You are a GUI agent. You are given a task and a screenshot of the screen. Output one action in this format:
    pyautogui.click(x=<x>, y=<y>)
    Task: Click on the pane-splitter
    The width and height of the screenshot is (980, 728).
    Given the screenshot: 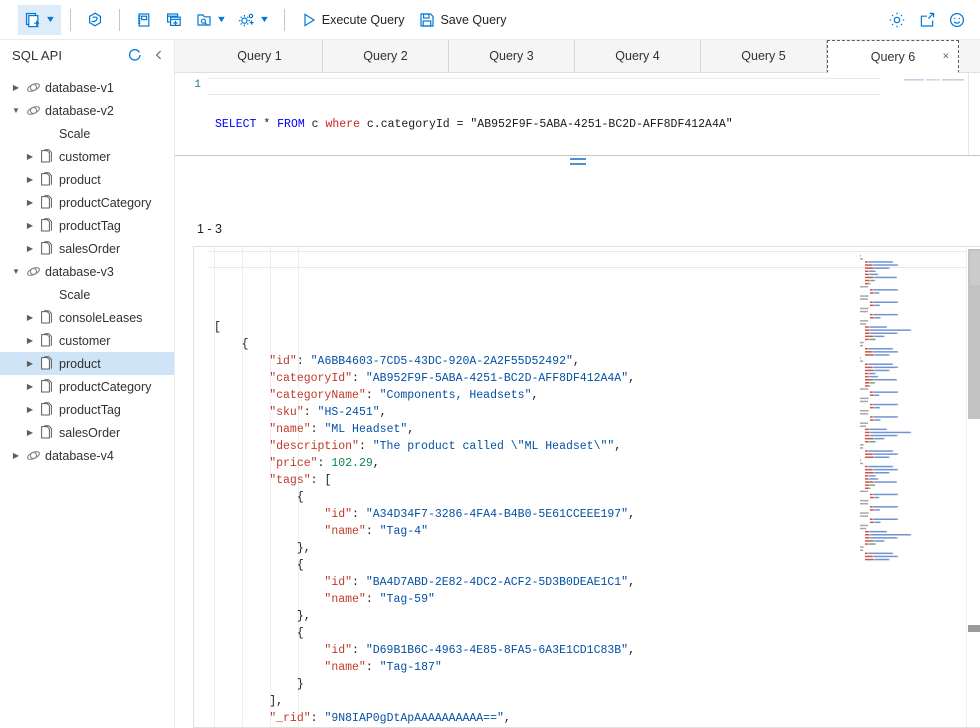 What is the action you would take?
    pyautogui.click(x=577, y=161)
    